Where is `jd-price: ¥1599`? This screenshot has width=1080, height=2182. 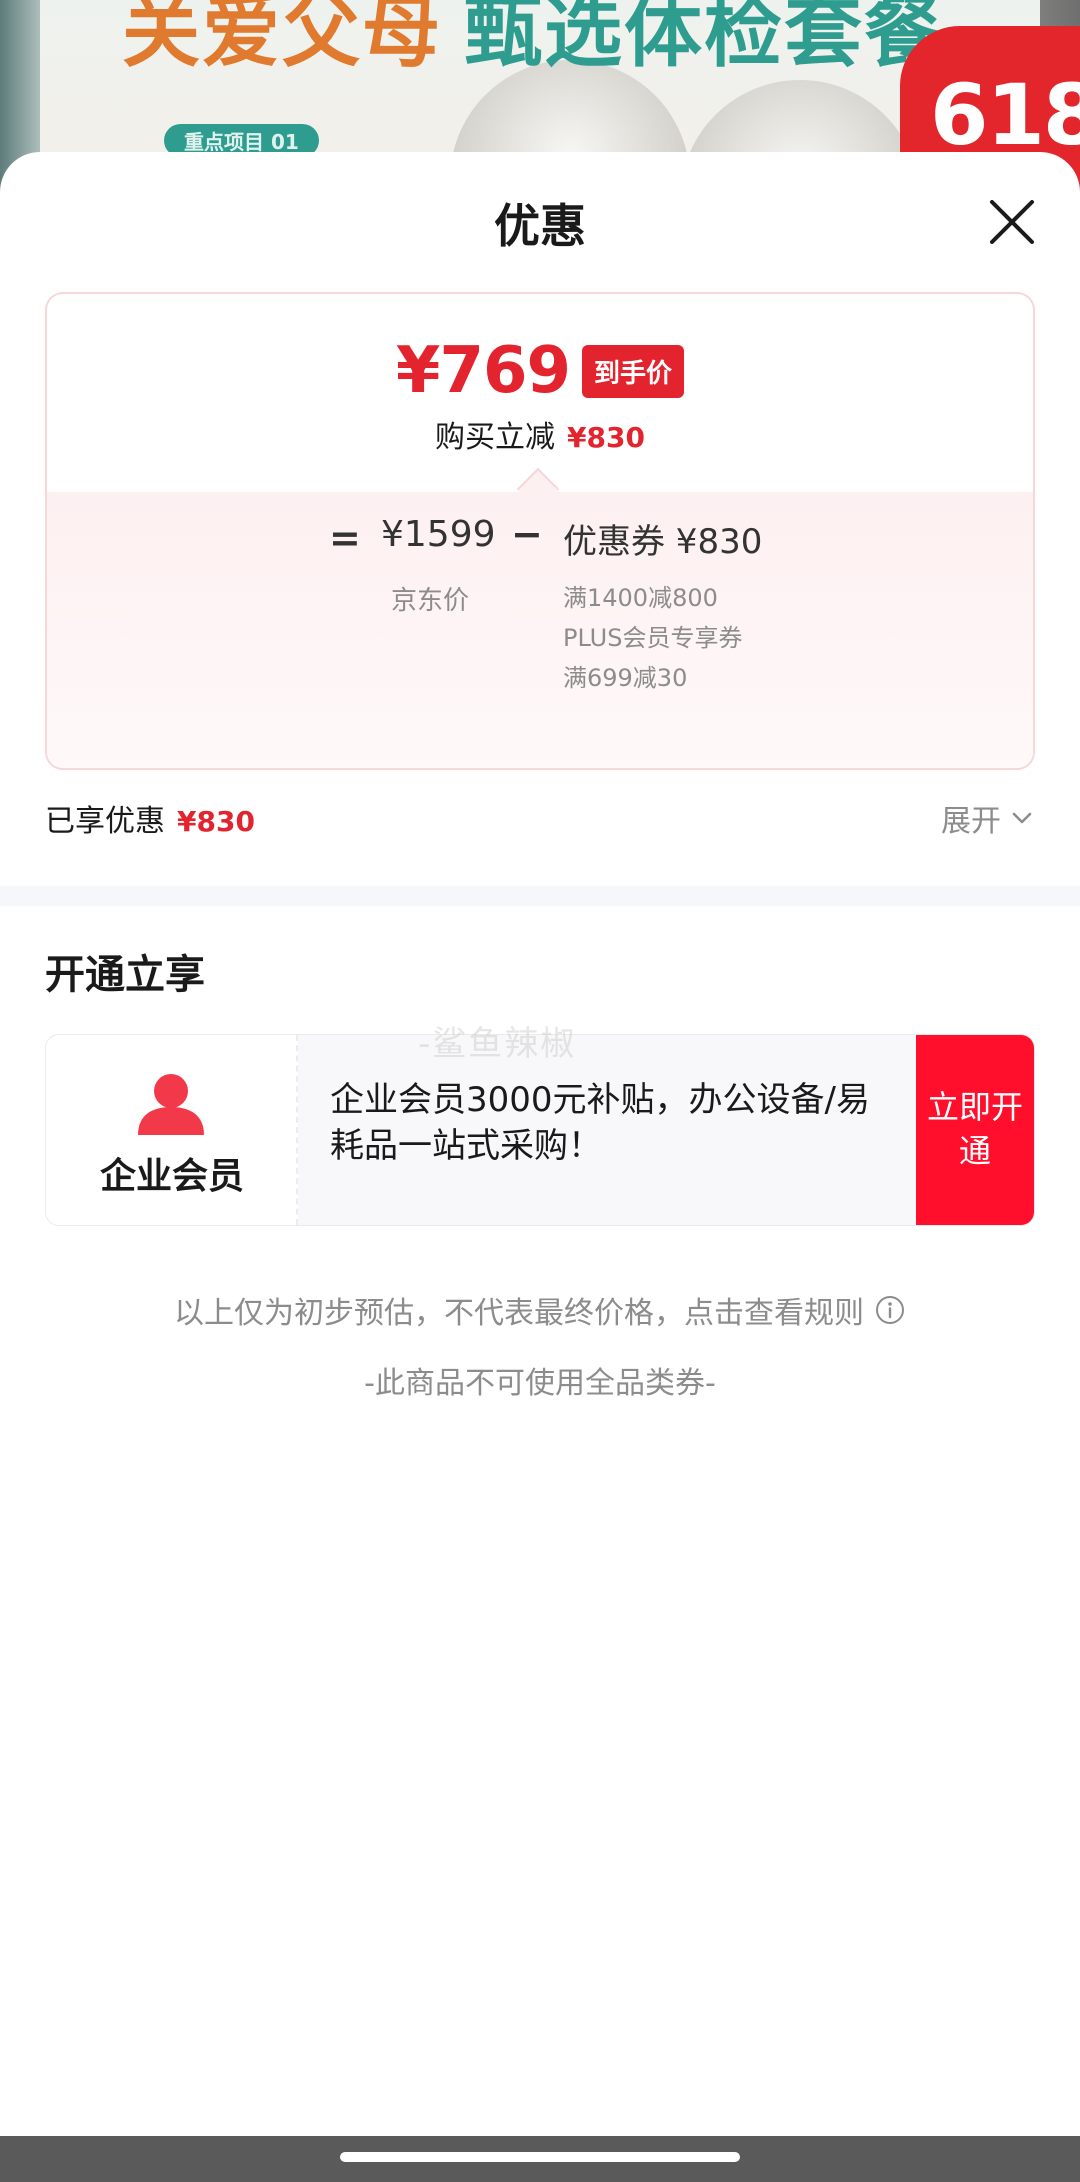
jd-price: ¥1599 is located at coordinates (438, 534).